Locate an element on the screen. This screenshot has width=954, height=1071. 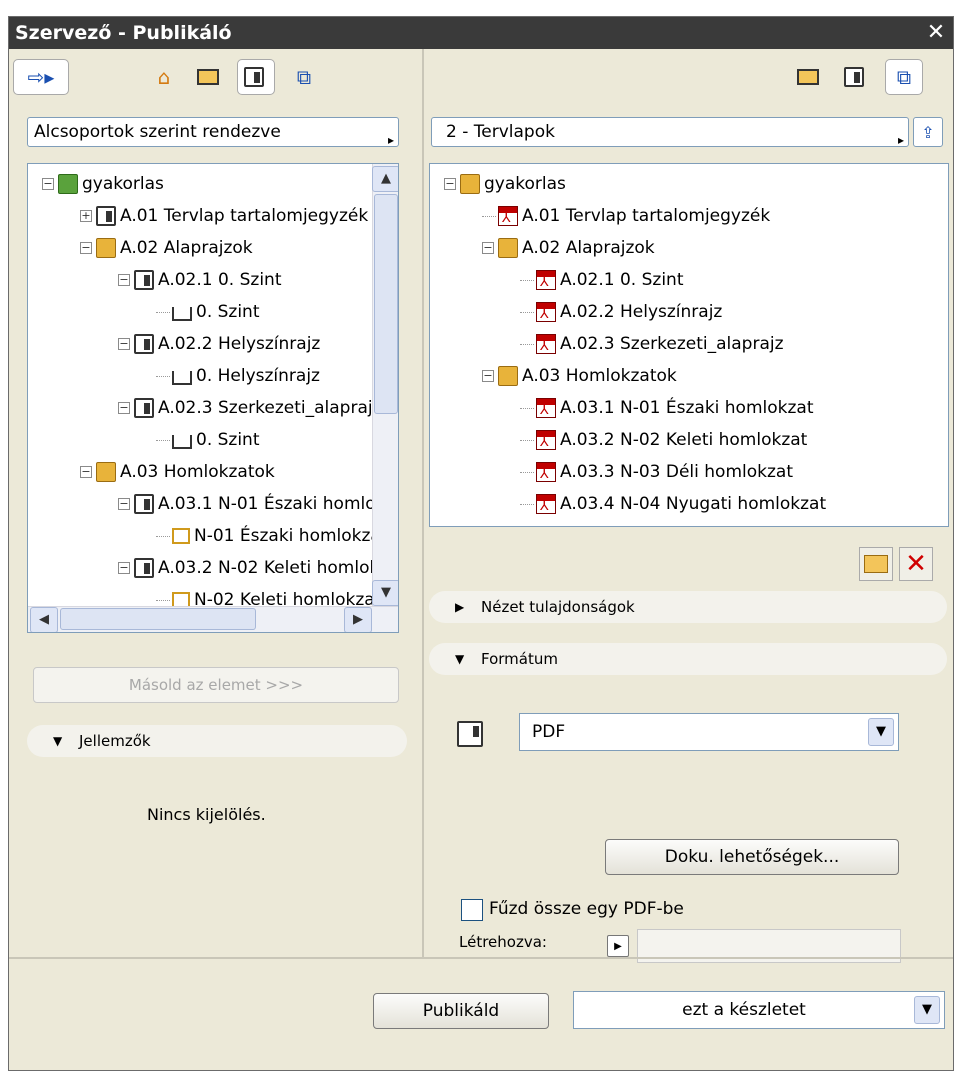
right-layout-book-button is located at coordinates (856, 77).